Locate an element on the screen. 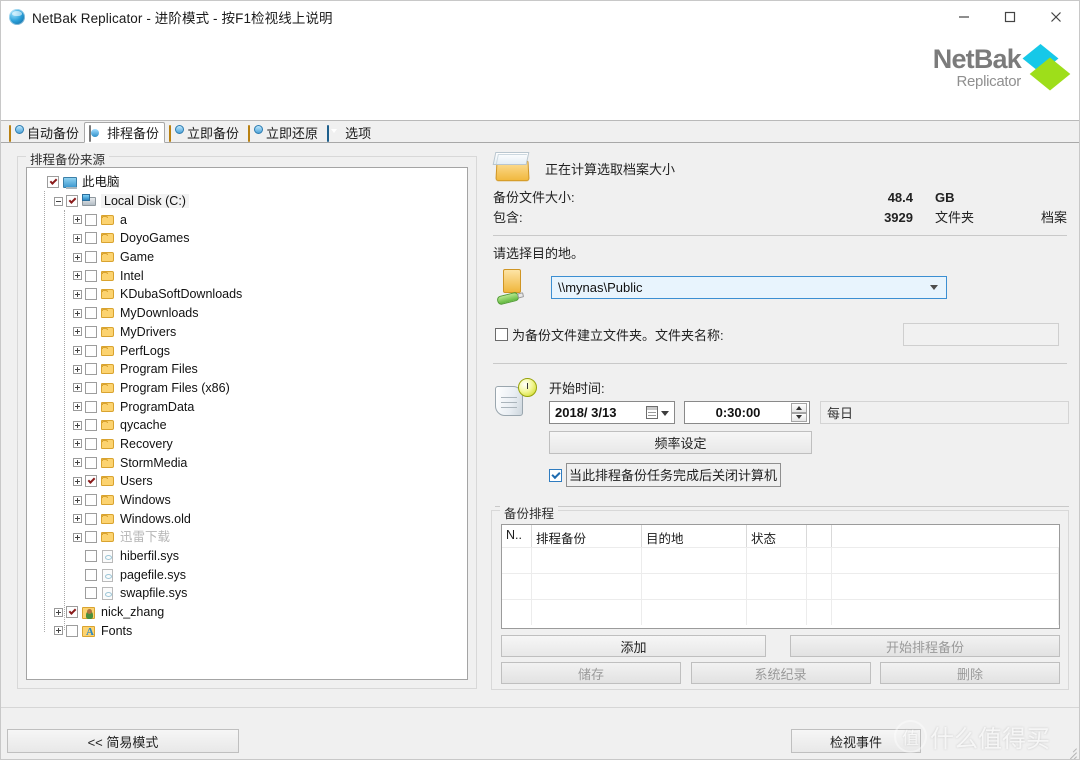 This screenshot has width=1080, height=760. simple-mode-button: << 简易模式 is located at coordinates (123, 741).